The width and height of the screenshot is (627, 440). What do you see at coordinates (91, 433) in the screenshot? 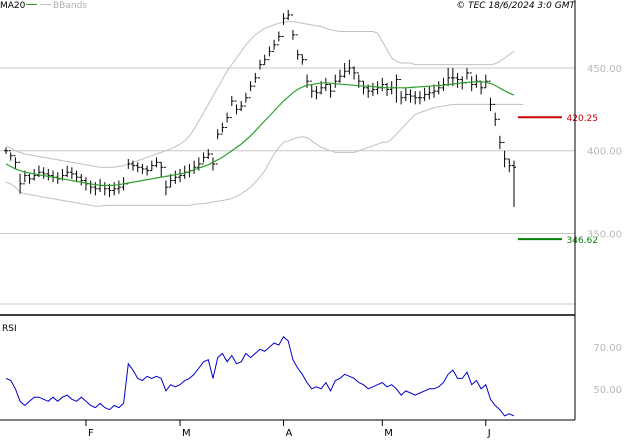
I see `month-tick-label: F` at bounding box center [91, 433].